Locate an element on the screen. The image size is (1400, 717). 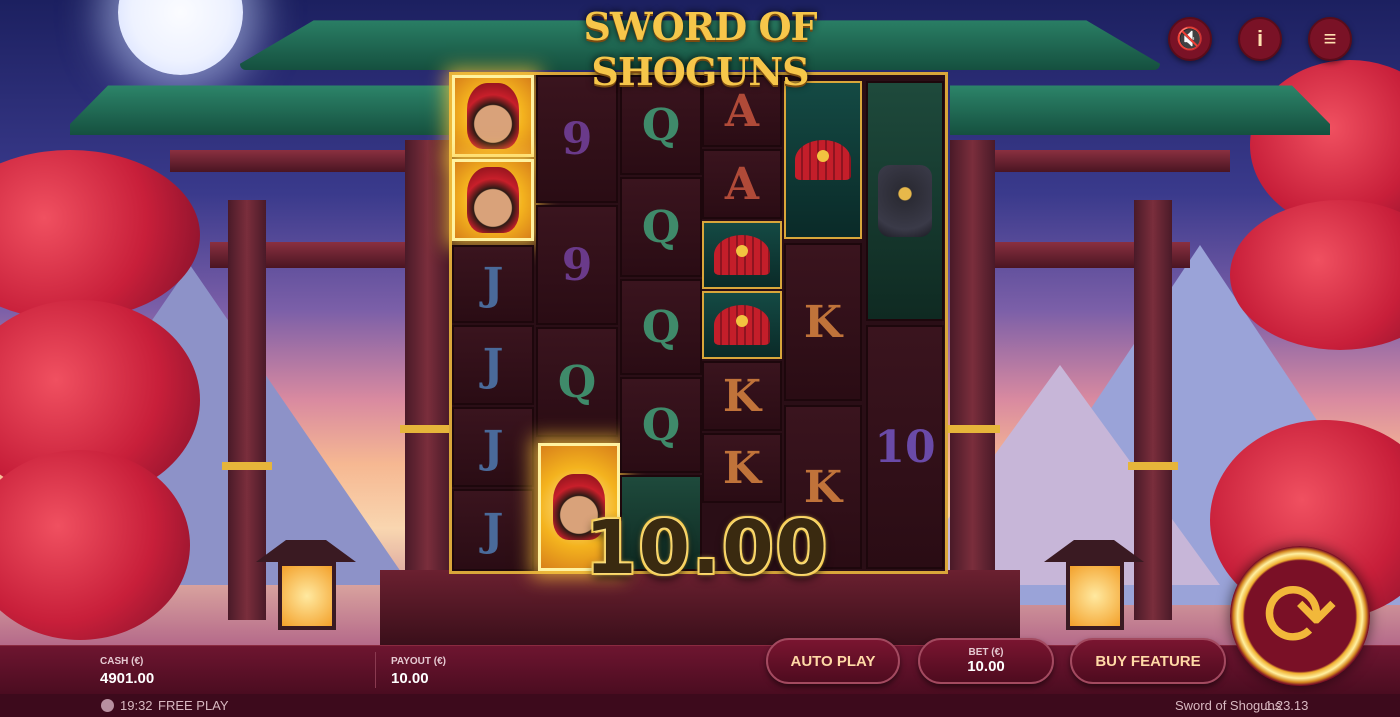
provider-logo-icon is located at coordinates (107, 705).